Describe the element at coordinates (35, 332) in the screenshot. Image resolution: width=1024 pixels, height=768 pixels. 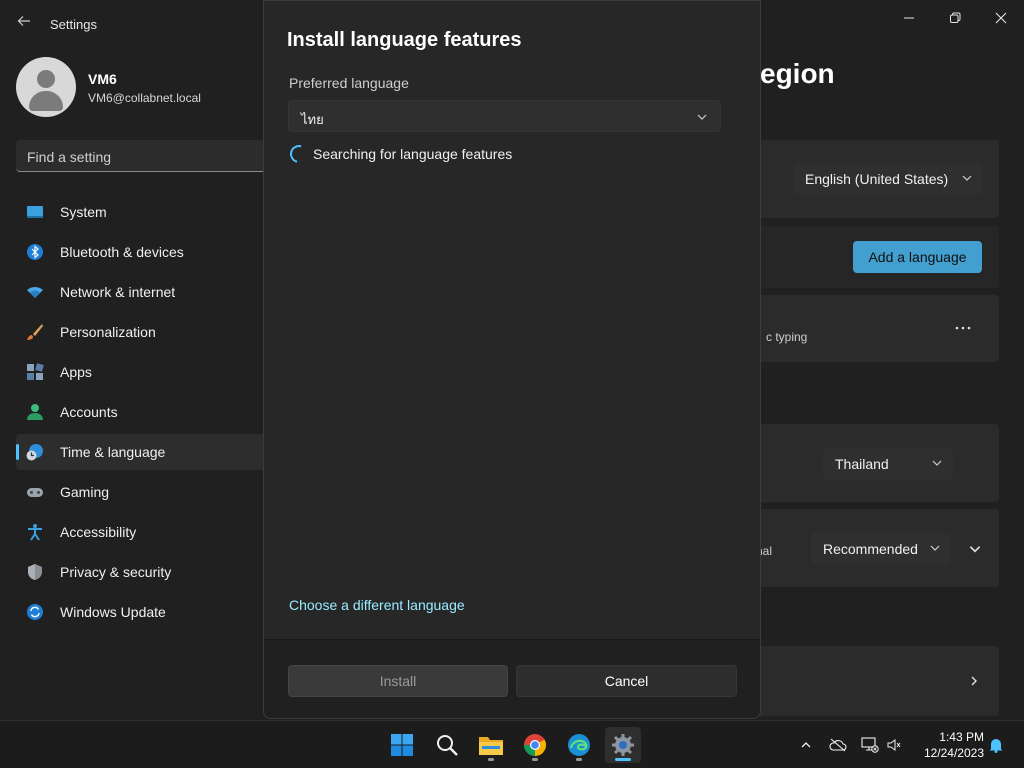
I see `brush-icon` at that location.